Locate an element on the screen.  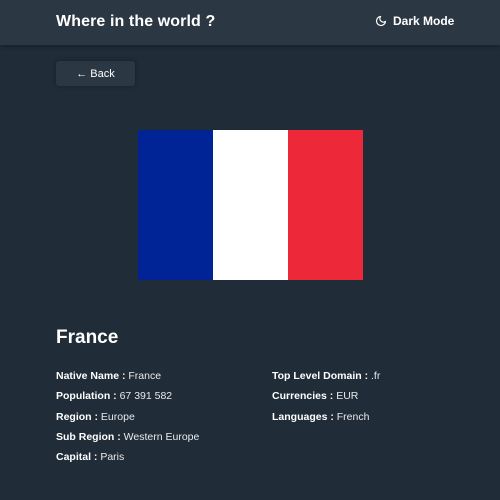
country-name: France is located at coordinates (87, 337).